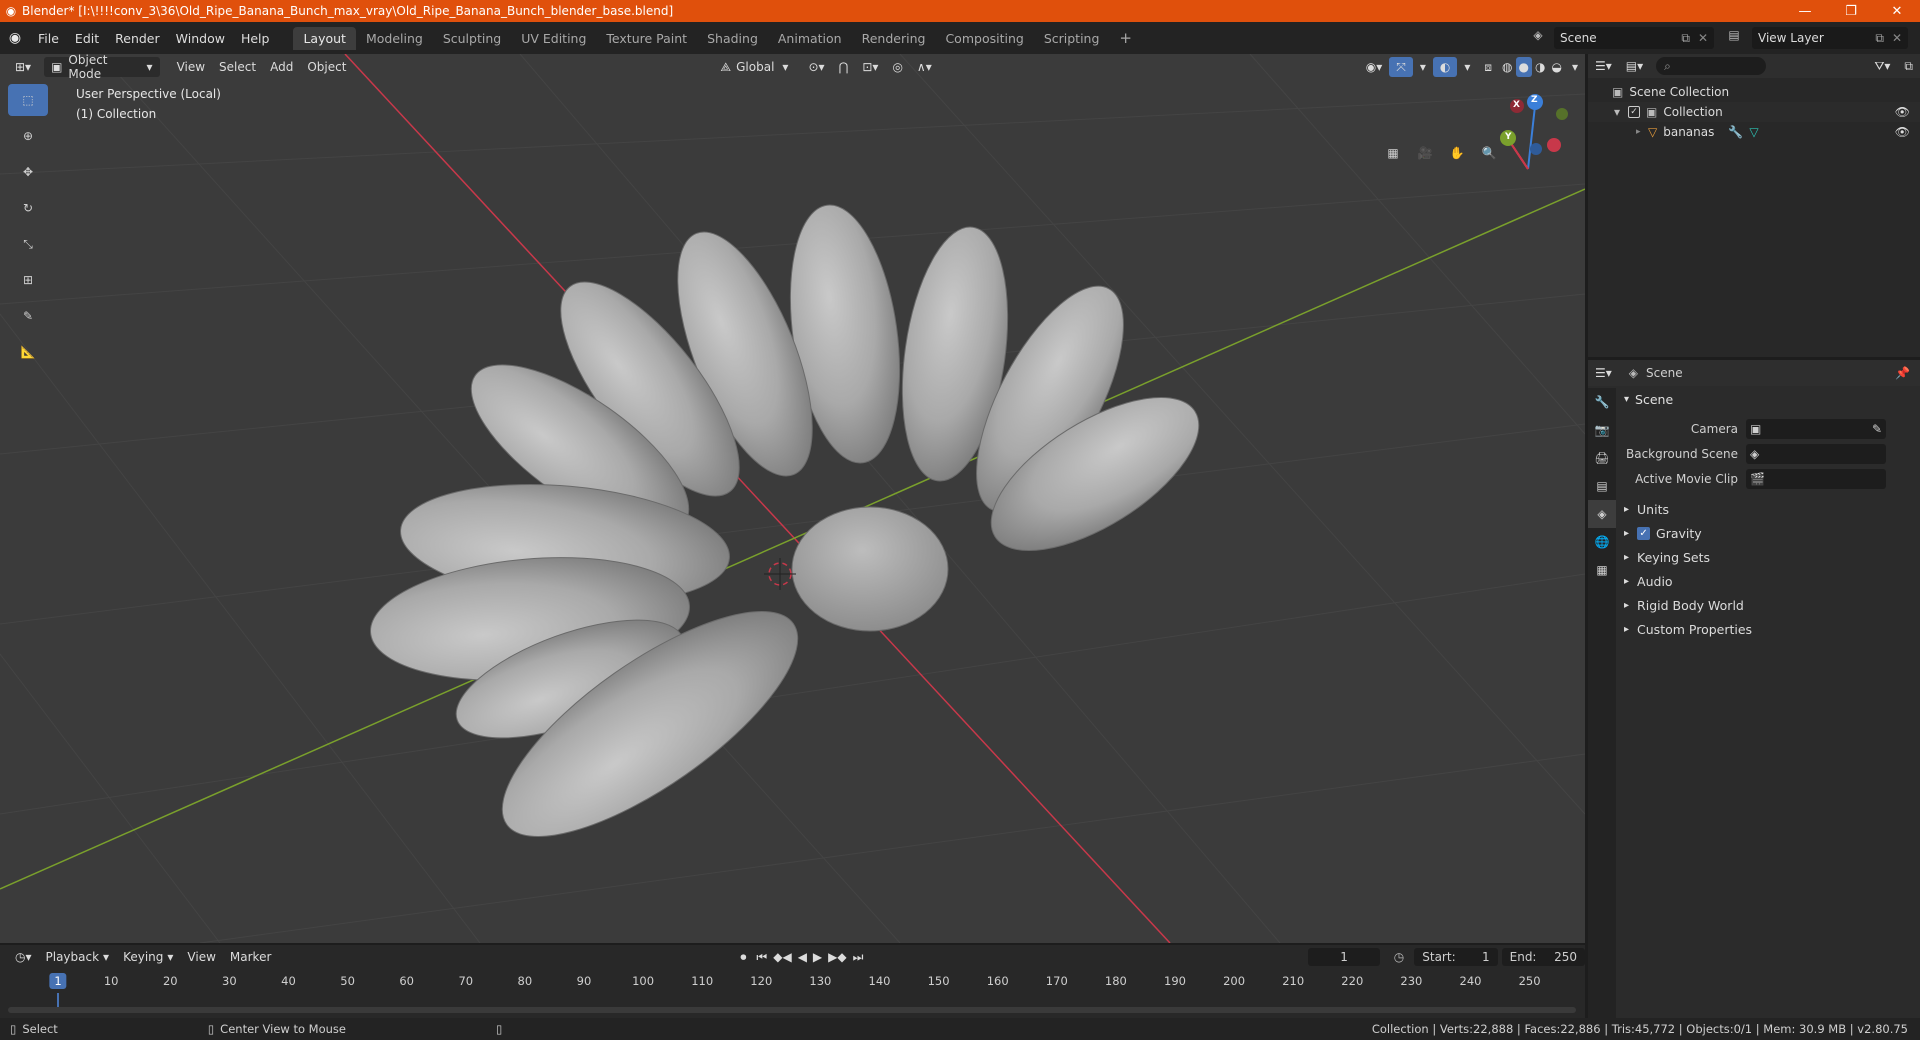  What do you see at coordinates (782, 957) in the screenshot?
I see `prev-keyframe-icon: ◆◀` at bounding box center [782, 957].